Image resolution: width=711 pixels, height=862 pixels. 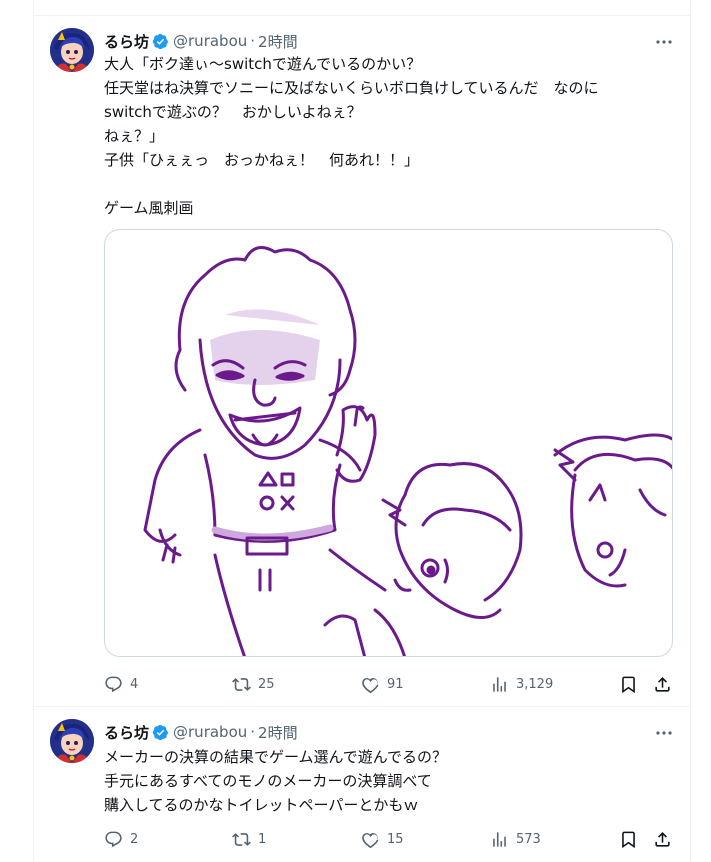 I want to click on tweet-actions: 2 1 15 573, so click(x=390, y=839).